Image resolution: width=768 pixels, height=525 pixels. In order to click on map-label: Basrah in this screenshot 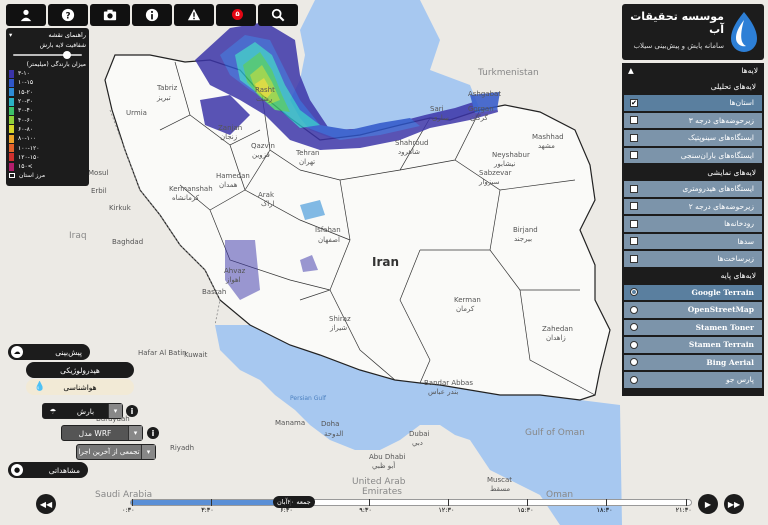, I will do `click(214, 292)`.